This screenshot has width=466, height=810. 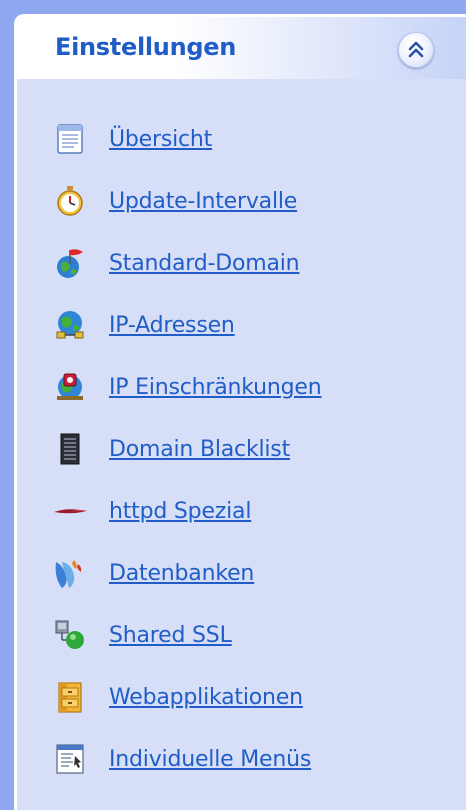 I want to click on database-icon, so click(x=68, y=574).